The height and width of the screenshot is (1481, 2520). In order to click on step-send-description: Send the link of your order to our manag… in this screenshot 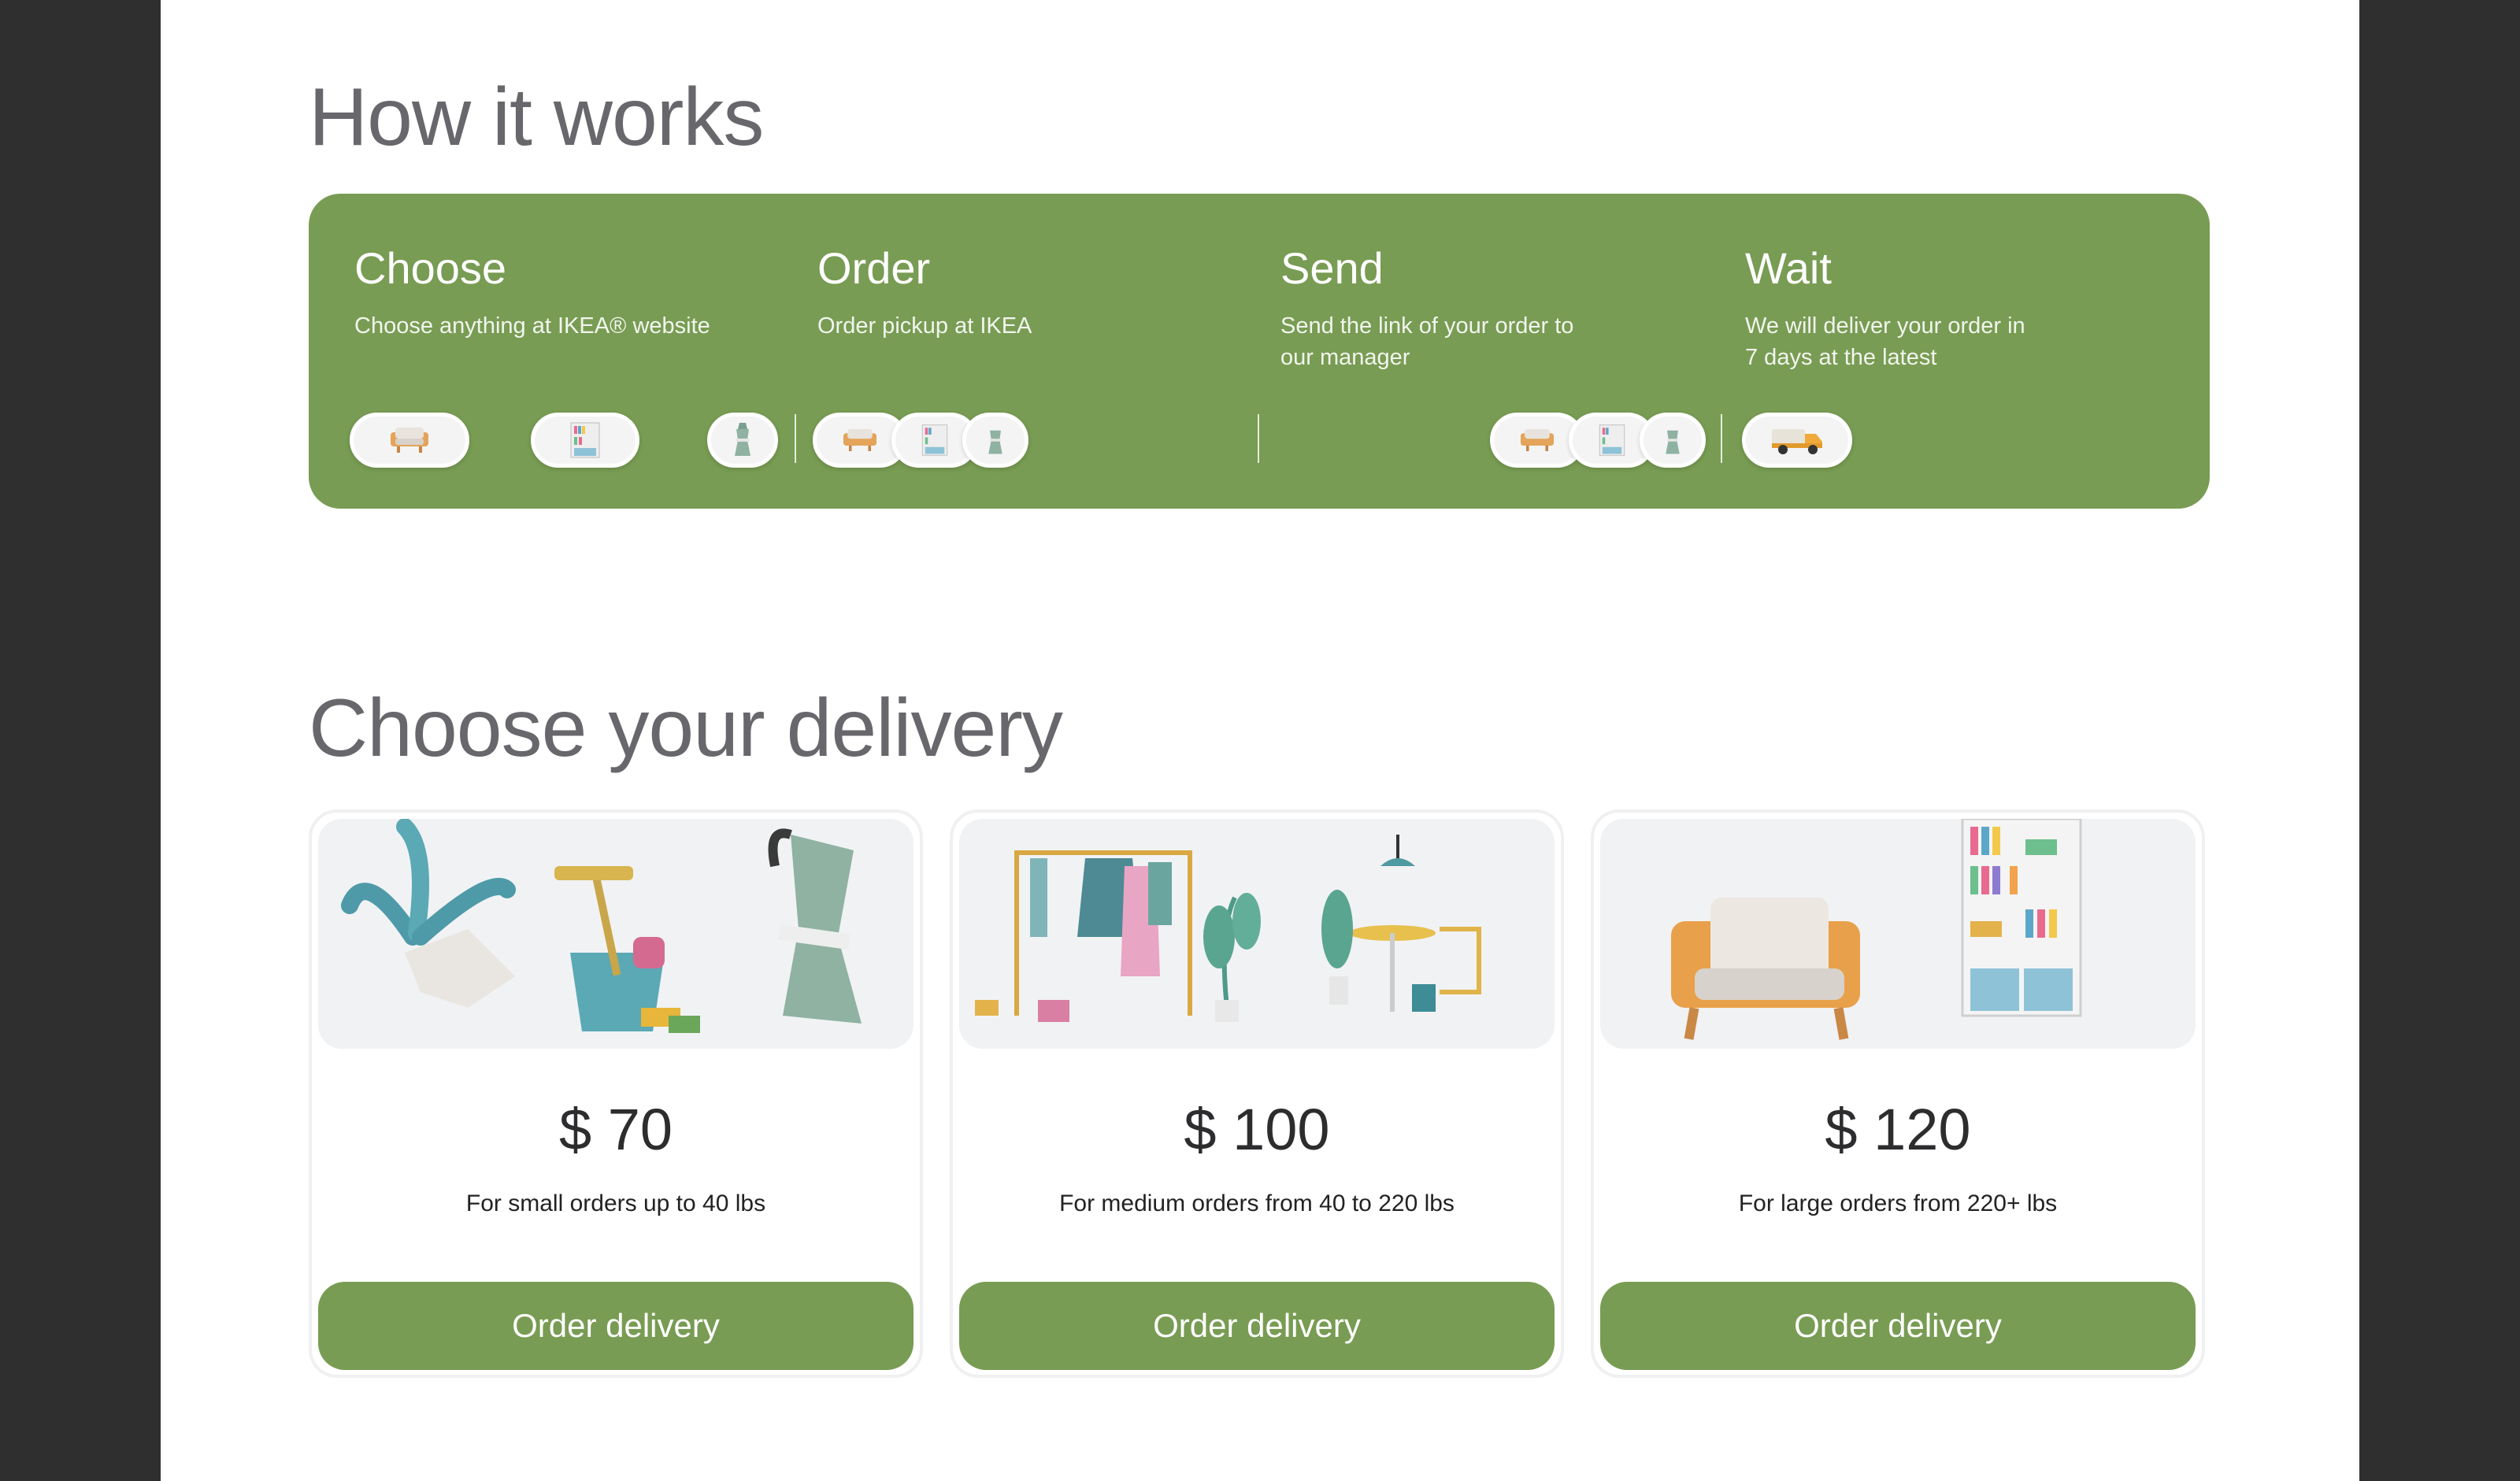, I will do `click(1427, 341)`.